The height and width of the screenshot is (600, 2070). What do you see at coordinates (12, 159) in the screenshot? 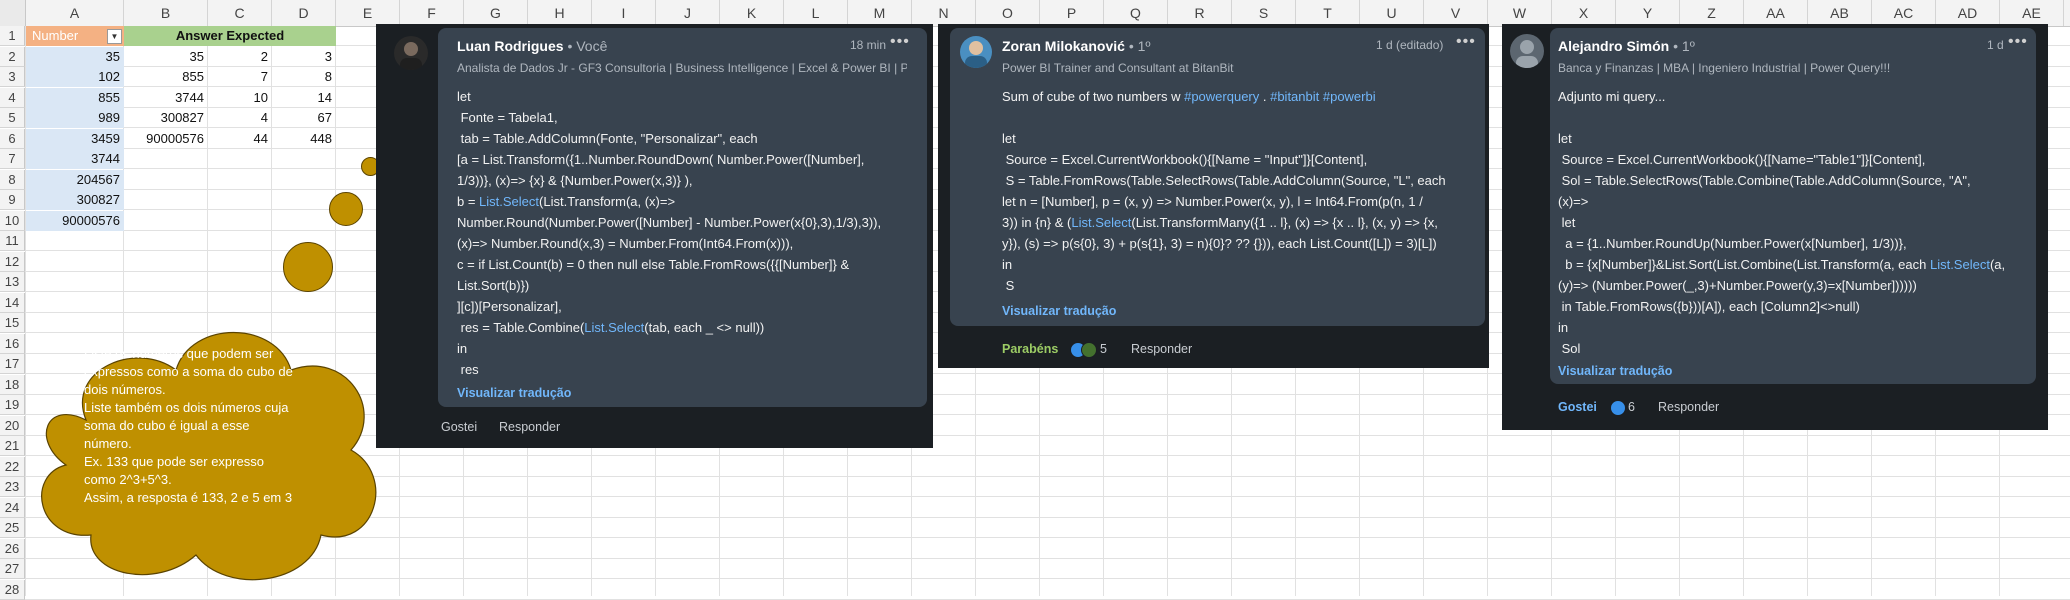
I see `row-header-7: 7` at bounding box center [12, 159].